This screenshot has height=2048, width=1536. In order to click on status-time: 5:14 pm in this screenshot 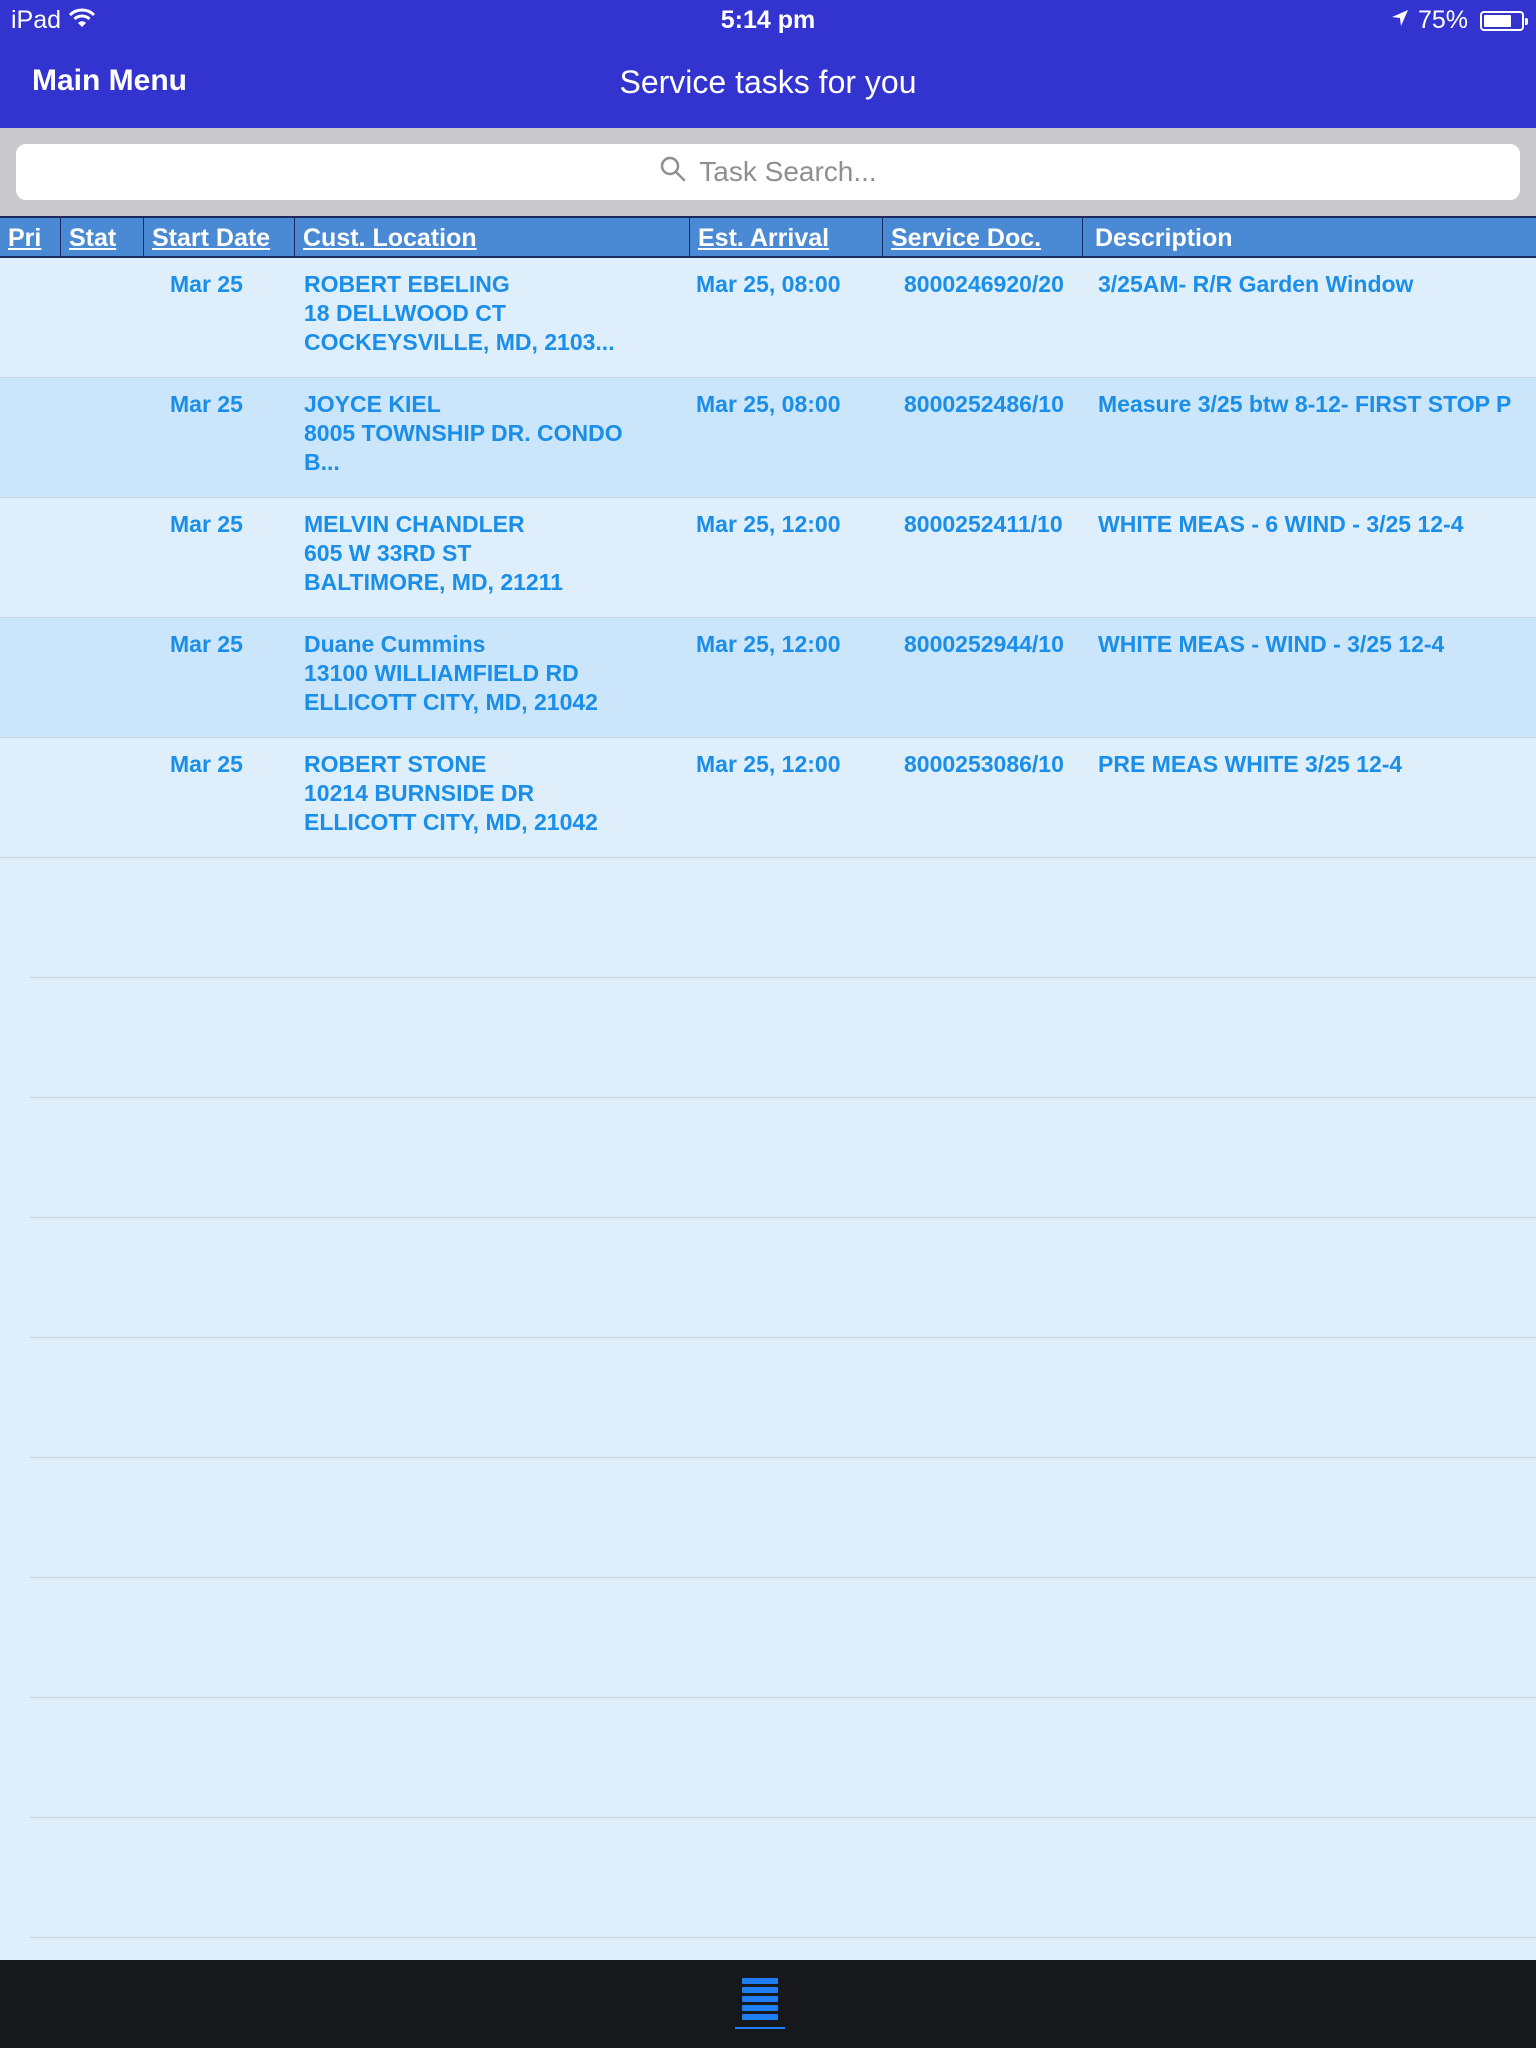, I will do `click(768, 20)`.